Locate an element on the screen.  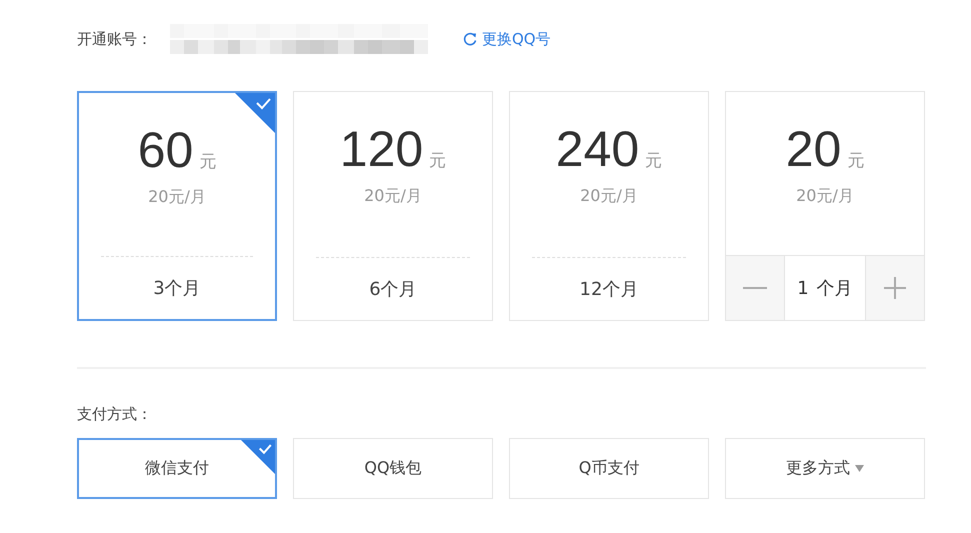
plan-card: 20 元 20元/月 1 个月 is located at coordinates (825, 206).